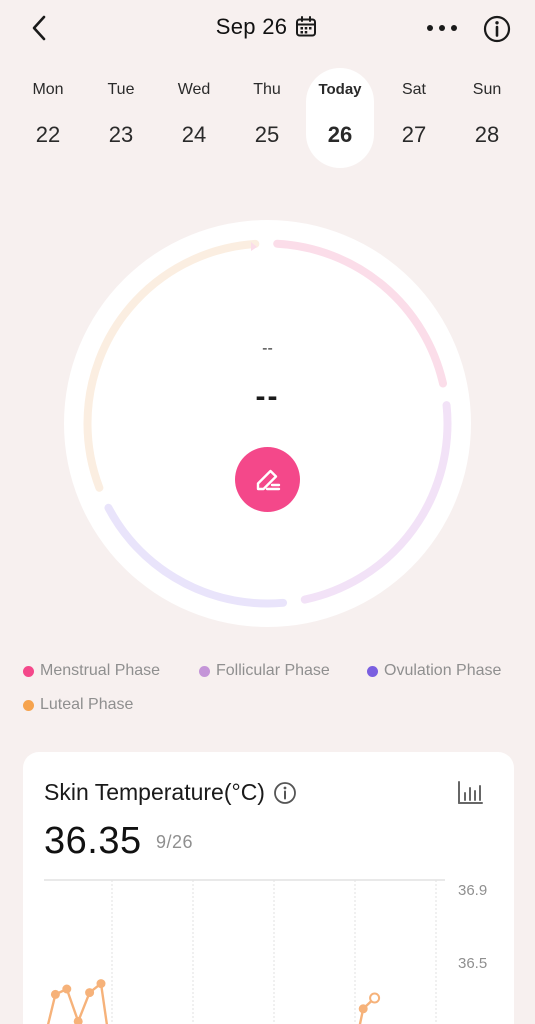 This screenshot has height=1024, width=535. I want to click on day-name: Thu, so click(267, 89).